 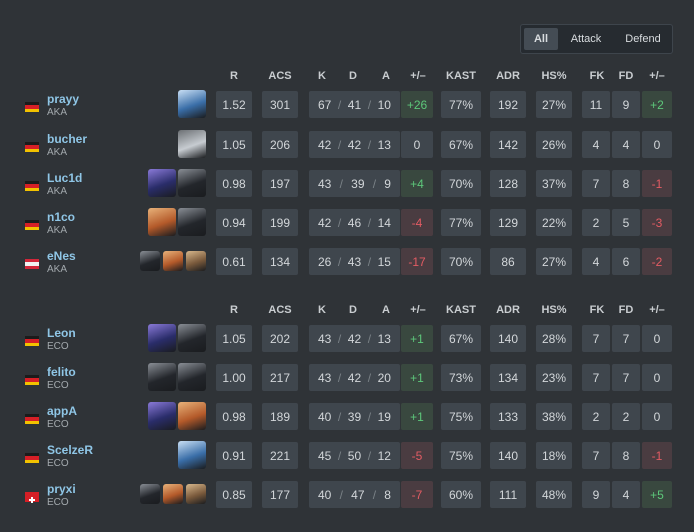 What do you see at coordinates (657, 222) in the screenshot?
I see `fkpm-value: -3` at bounding box center [657, 222].